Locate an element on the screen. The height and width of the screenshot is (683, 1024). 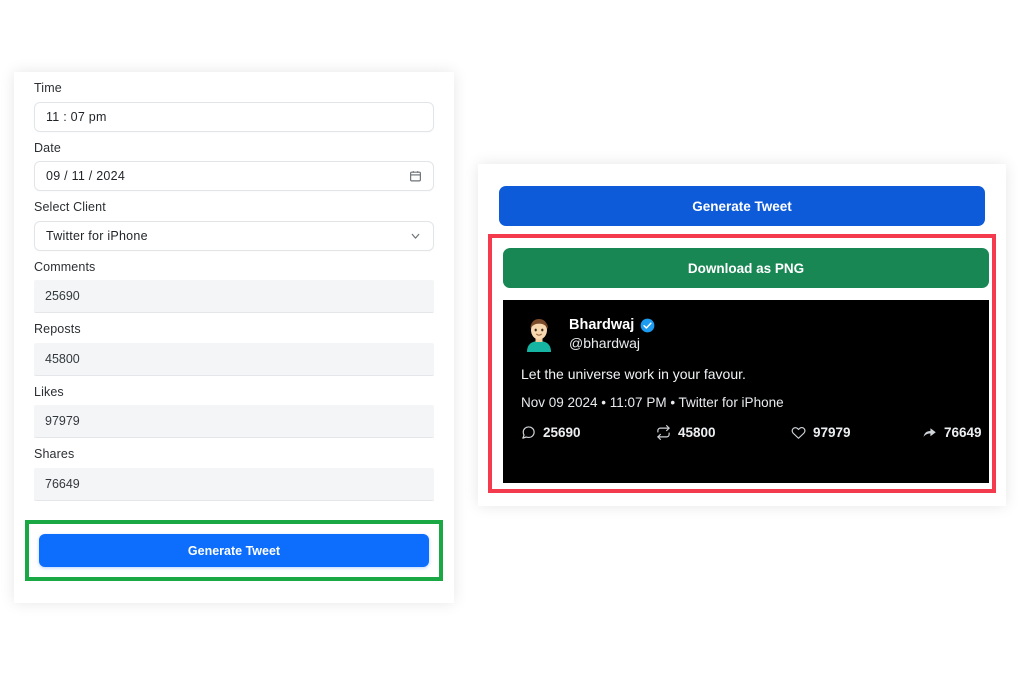
green-highlight-box: Generate Tweet is located at coordinates (234, 550).